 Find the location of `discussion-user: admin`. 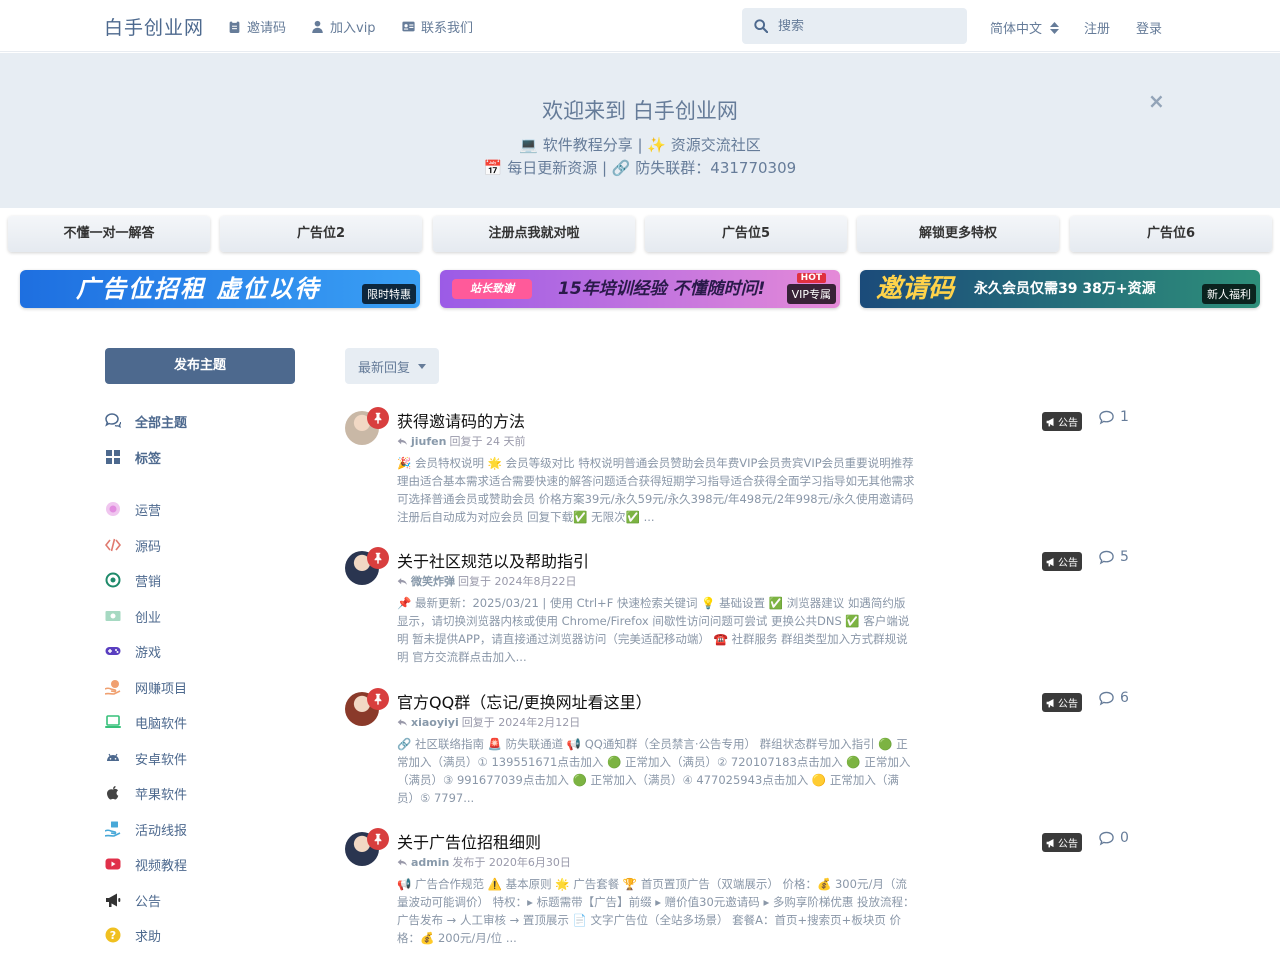

discussion-user: admin is located at coordinates (430, 862).